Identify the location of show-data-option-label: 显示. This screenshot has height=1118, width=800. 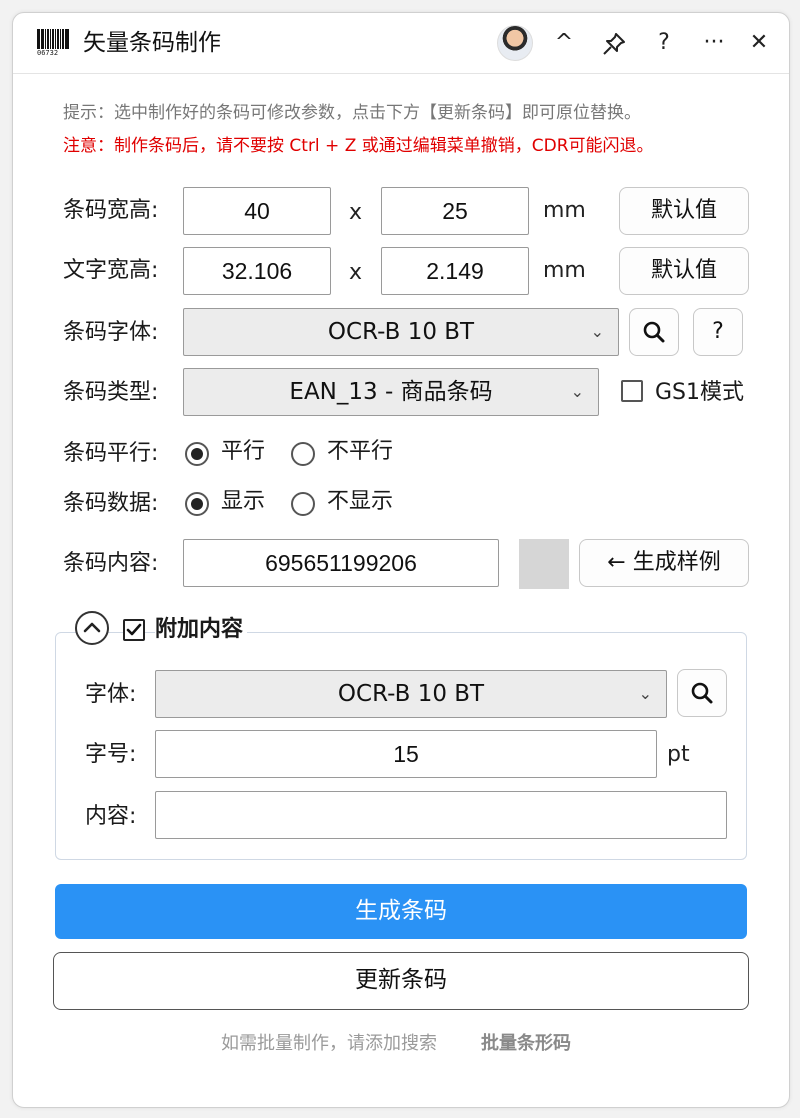
(243, 501).